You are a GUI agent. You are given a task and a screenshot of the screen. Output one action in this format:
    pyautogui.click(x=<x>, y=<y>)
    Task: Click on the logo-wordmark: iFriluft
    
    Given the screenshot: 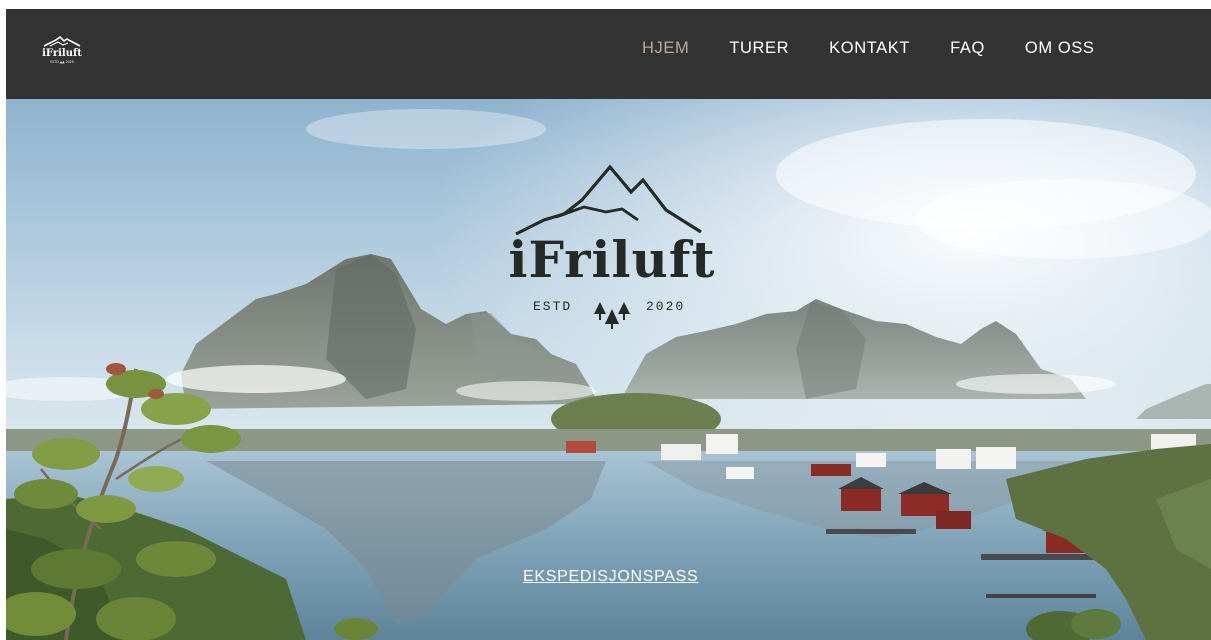 What is the action you would take?
    pyautogui.click(x=62, y=53)
    